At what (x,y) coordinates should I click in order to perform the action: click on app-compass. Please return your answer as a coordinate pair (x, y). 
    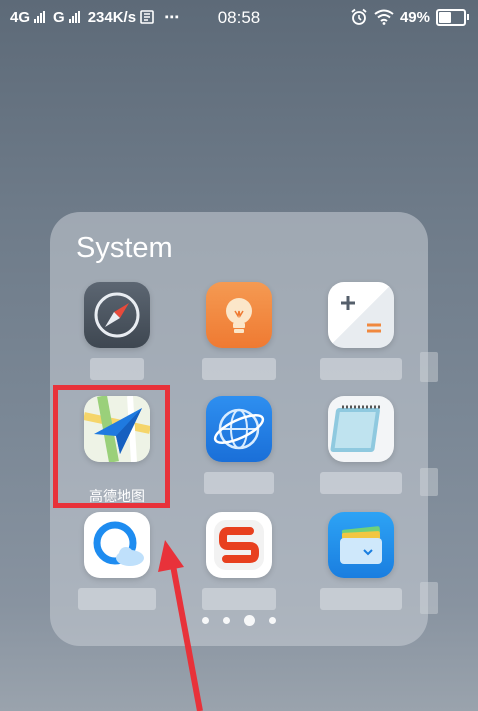
    Looking at the image, I should click on (117, 337).